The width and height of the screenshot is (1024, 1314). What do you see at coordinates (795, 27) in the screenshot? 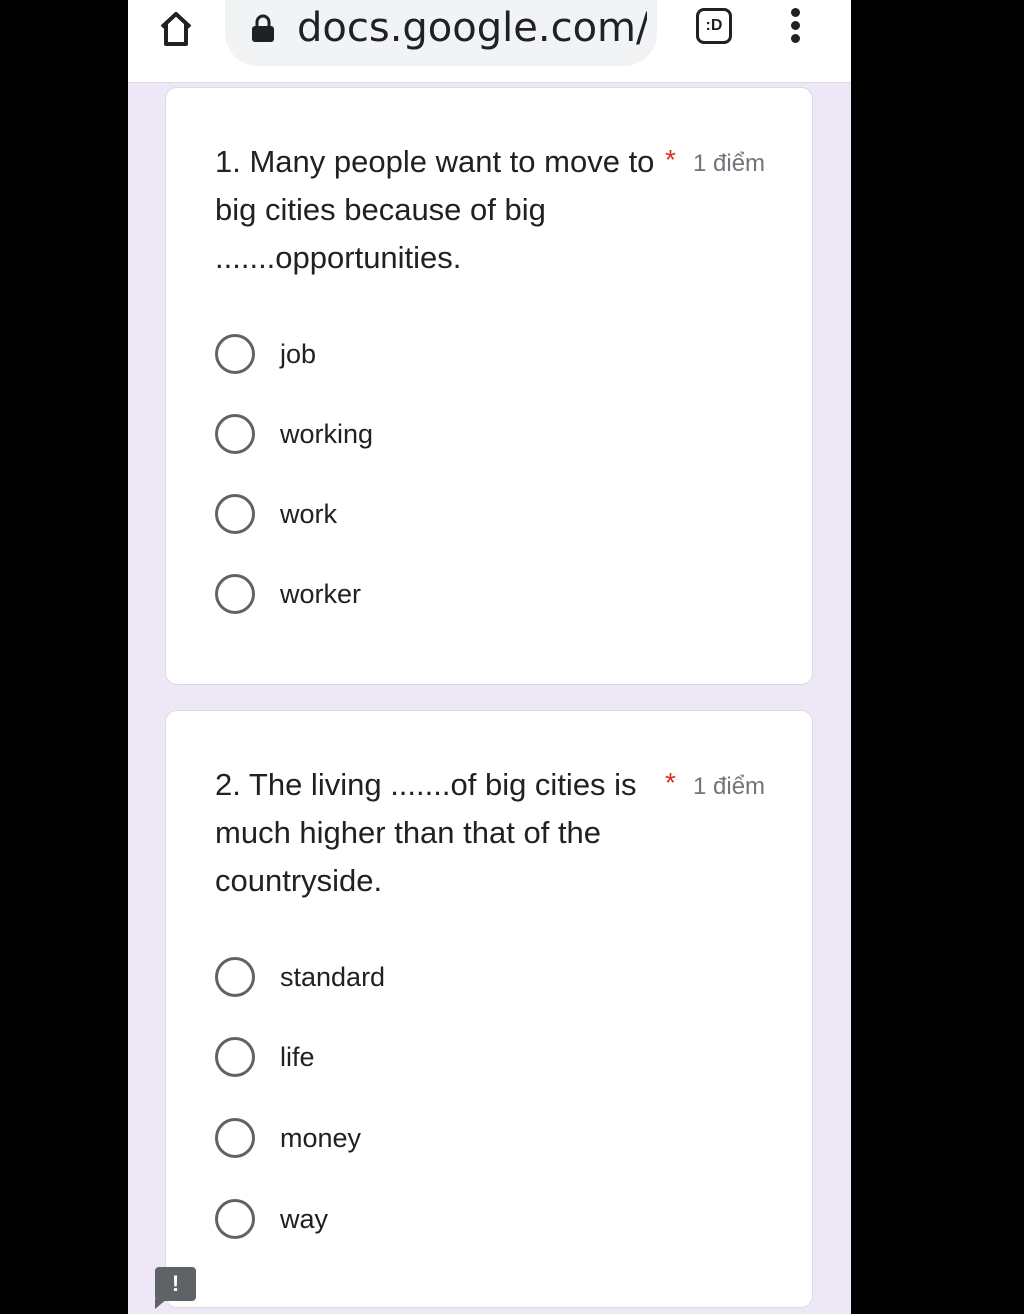
I see `more-menu-icon` at bounding box center [795, 27].